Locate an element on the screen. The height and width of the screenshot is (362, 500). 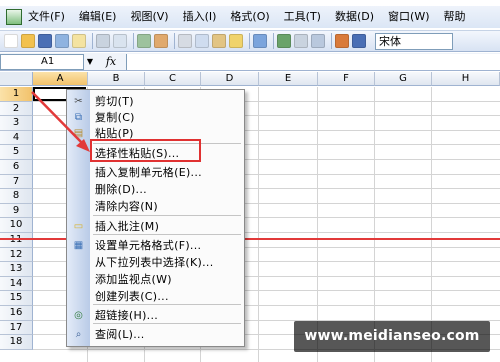
watermark-text: www.meidianseo.com is located at coordinates (392, 336).